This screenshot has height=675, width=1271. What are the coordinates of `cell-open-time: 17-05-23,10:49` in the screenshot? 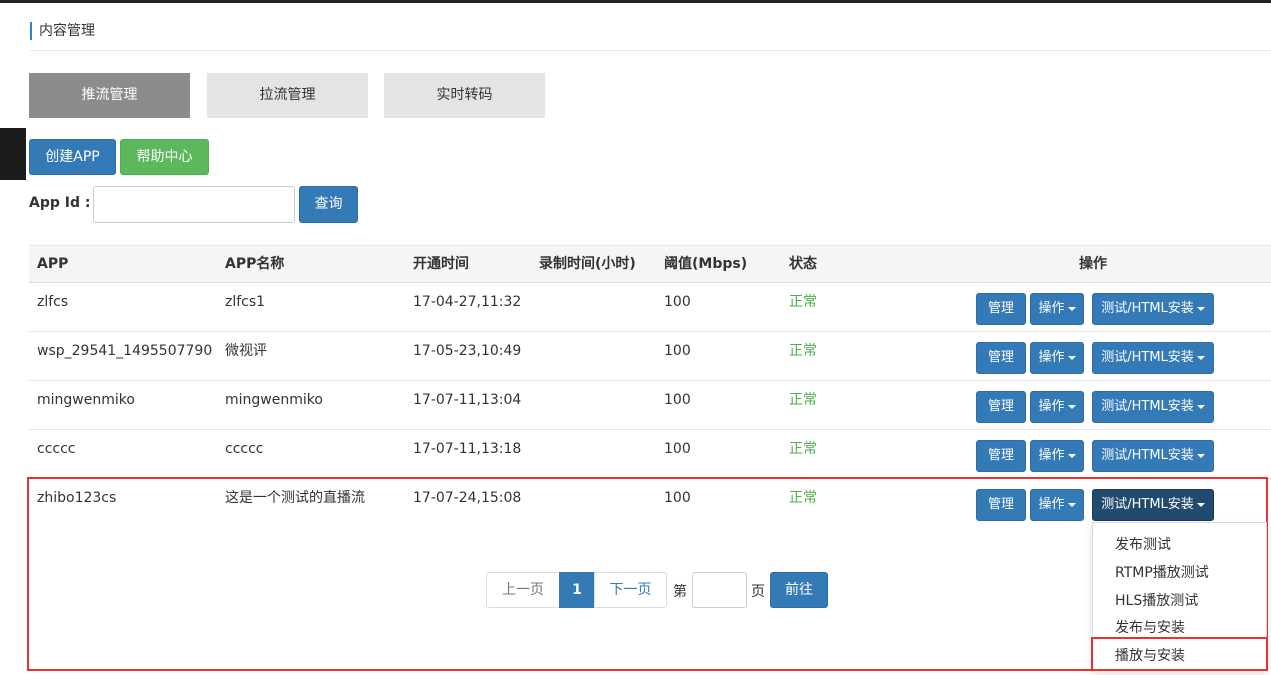 It's located at (467, 351).